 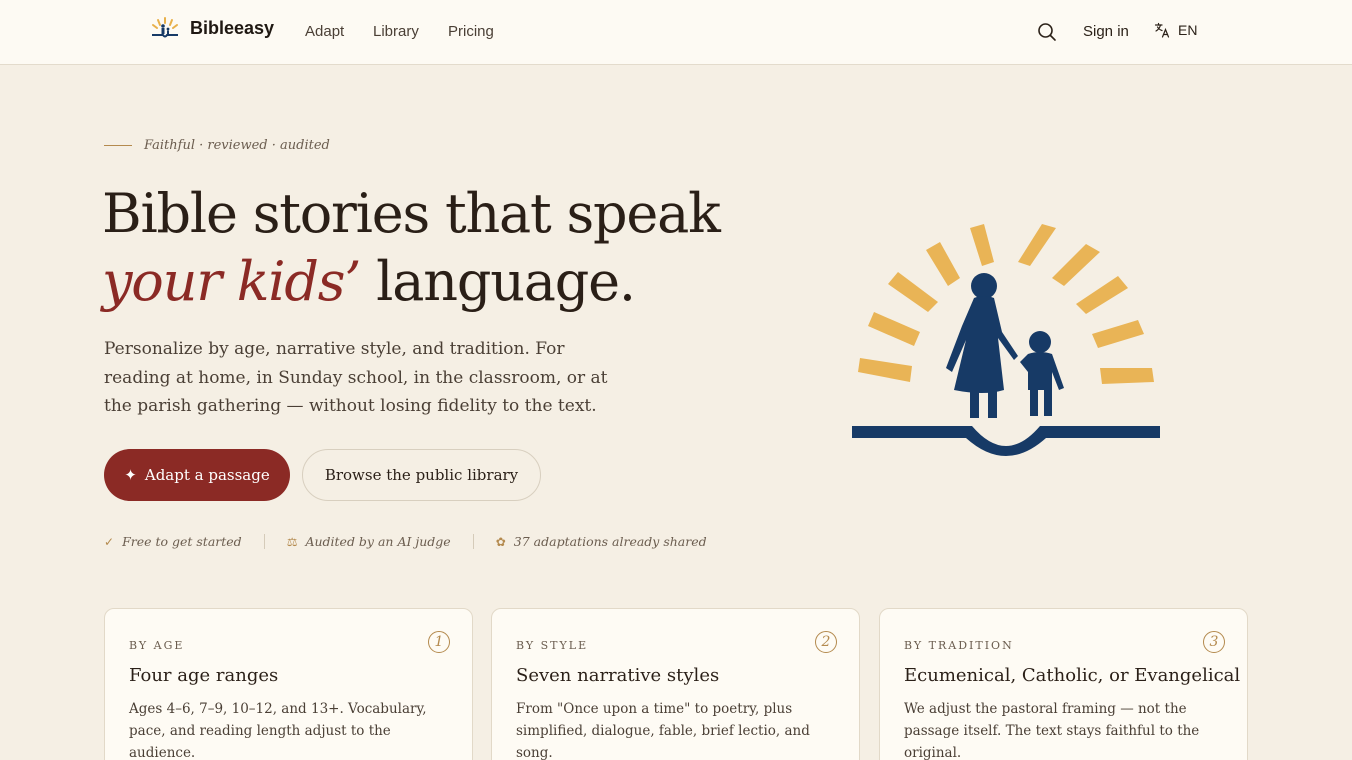 What do you see at coordinates (204, 675) in the screenshot?
I see `card-title: Four age ranges` at bounding box center [204, 675].